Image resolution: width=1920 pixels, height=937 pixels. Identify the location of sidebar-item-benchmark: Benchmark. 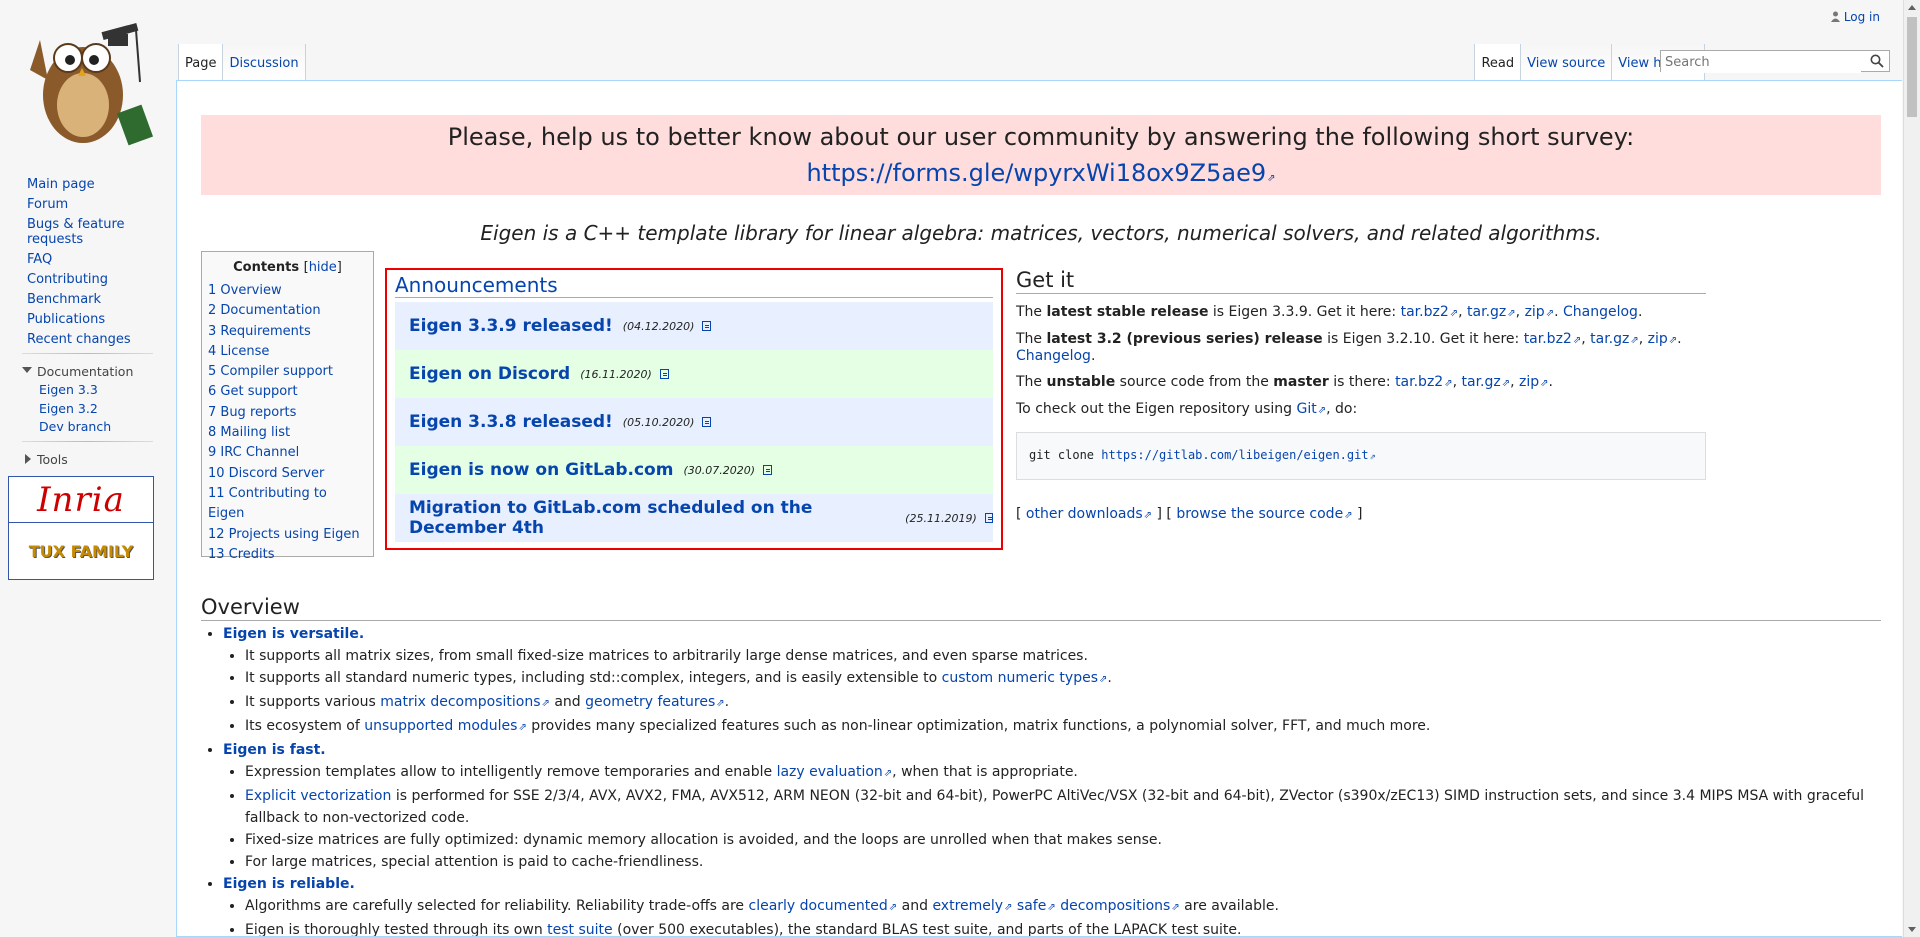
(64, 299).